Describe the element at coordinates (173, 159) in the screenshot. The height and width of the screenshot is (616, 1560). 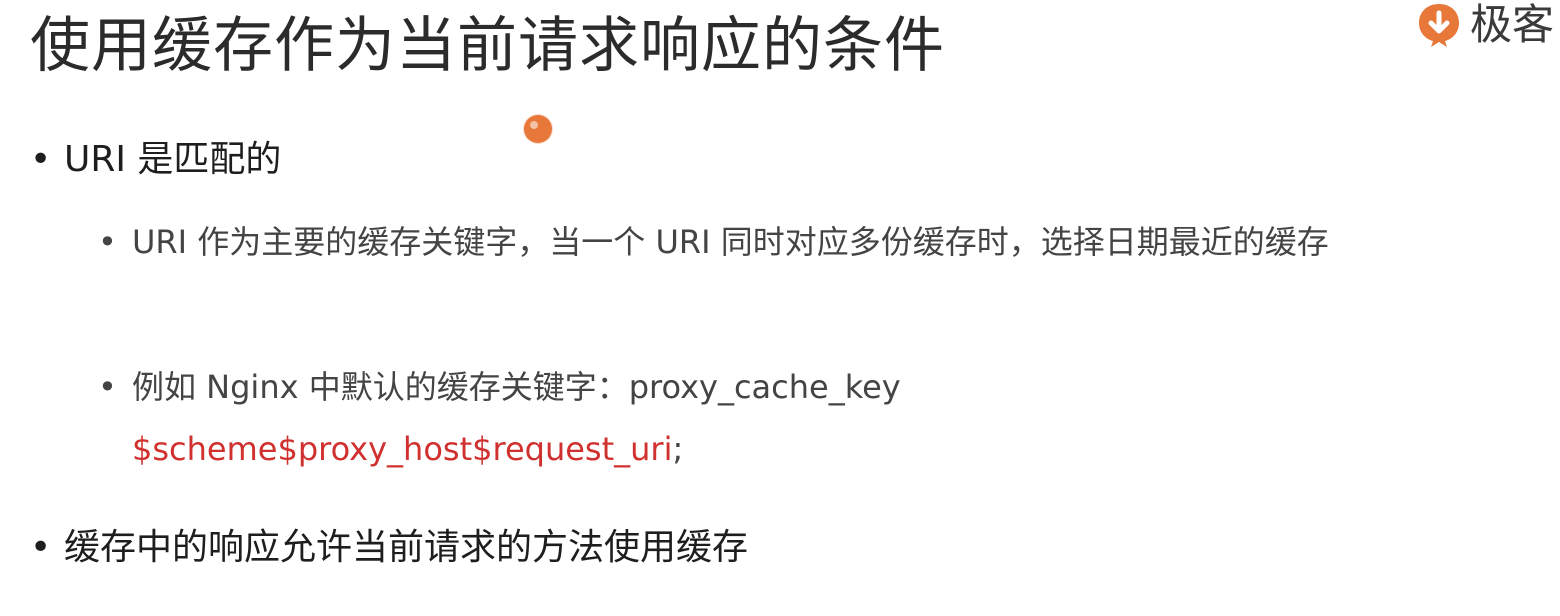
I see `bullet-text: URI 是匹配的` at that location.